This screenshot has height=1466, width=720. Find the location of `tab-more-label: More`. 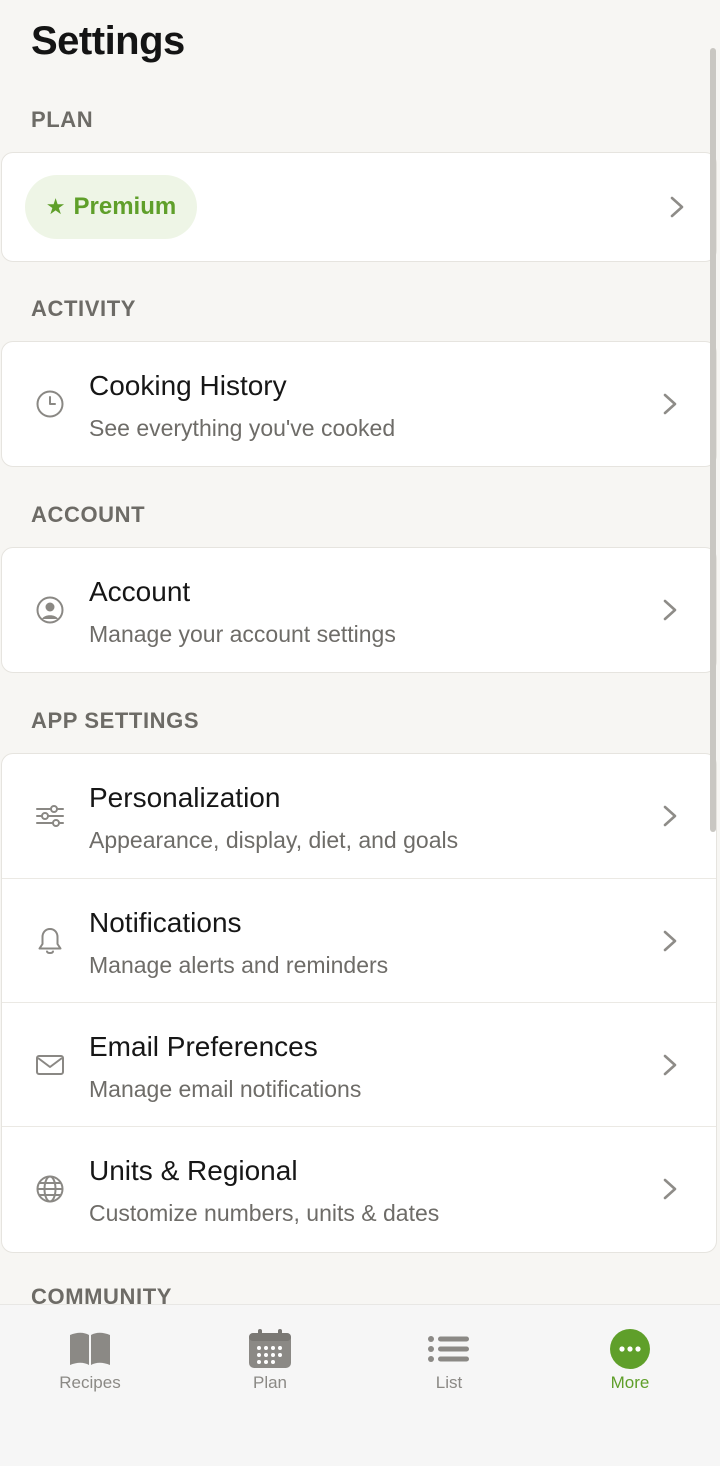

tab-more-label: More is located at coordinates (630, 1382).